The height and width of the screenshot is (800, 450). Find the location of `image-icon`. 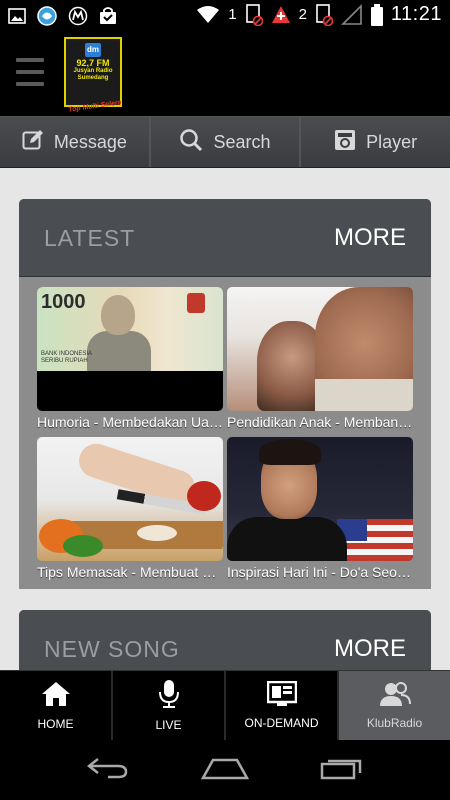

image-icon is located at coordinates (17, 16).